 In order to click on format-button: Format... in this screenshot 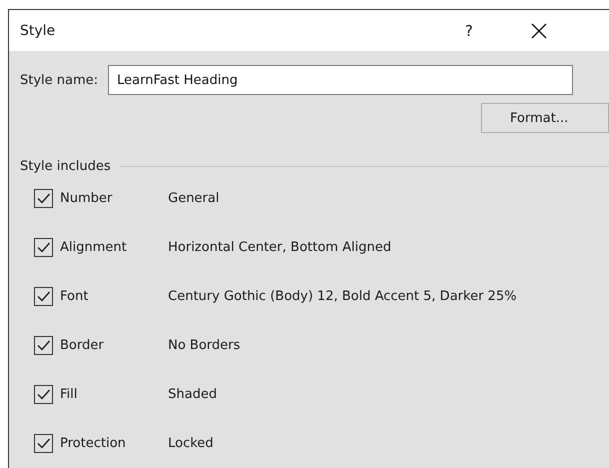, I will do `click(545, 118)`.